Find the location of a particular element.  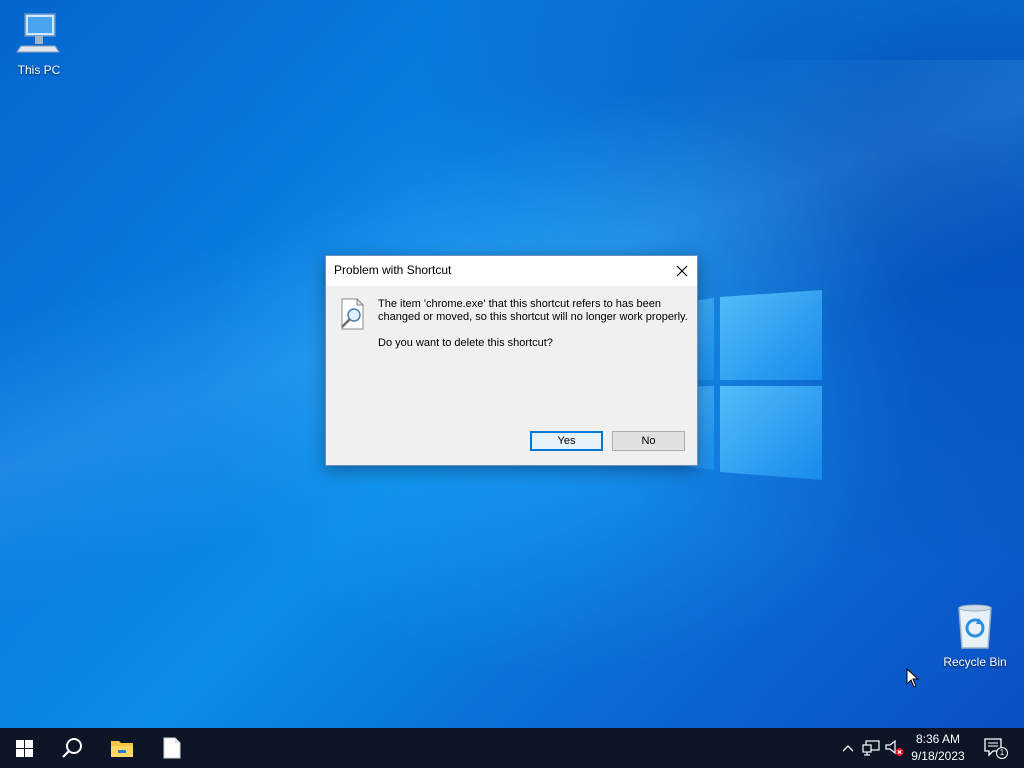

file-explorer-button is located at coordinates (122, 748).